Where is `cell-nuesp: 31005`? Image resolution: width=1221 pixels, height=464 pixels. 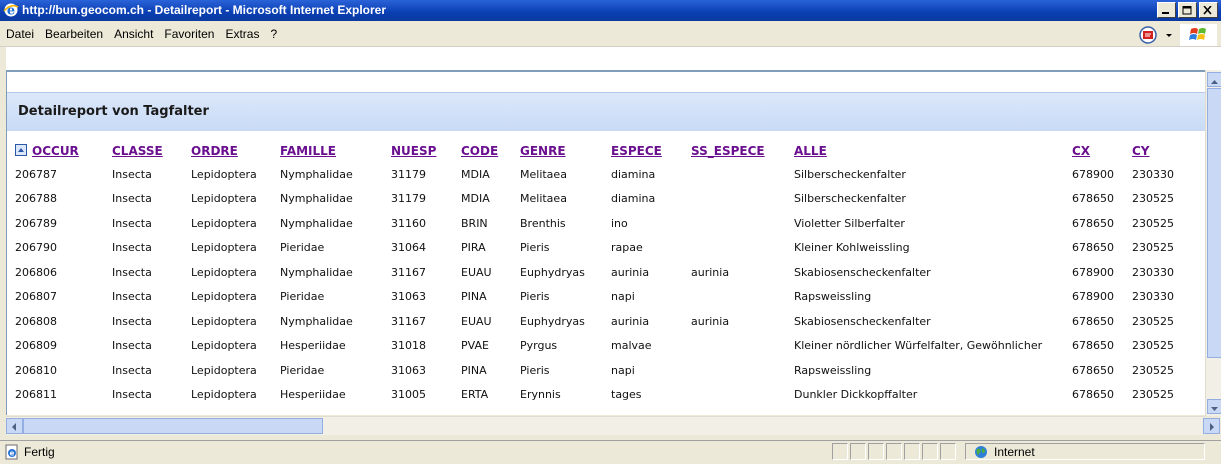
cell-nuesp: 31005 is located at coordinates (408, 395).